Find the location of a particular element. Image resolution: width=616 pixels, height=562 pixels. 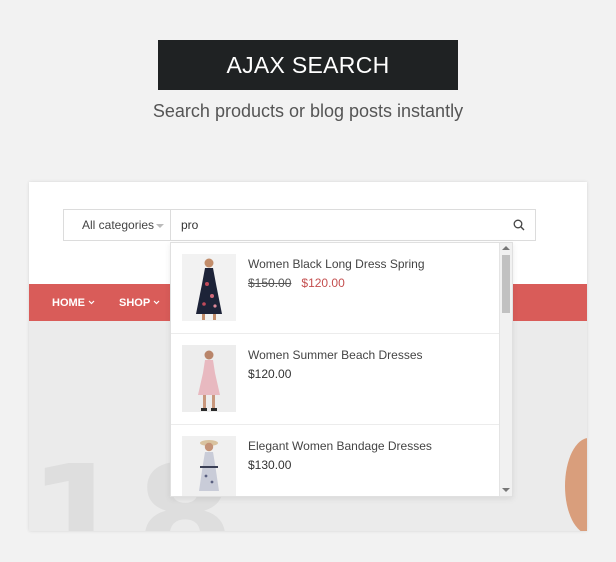

hero-title-badge: AJAX SEARCH is located at coordinates (308, 65).